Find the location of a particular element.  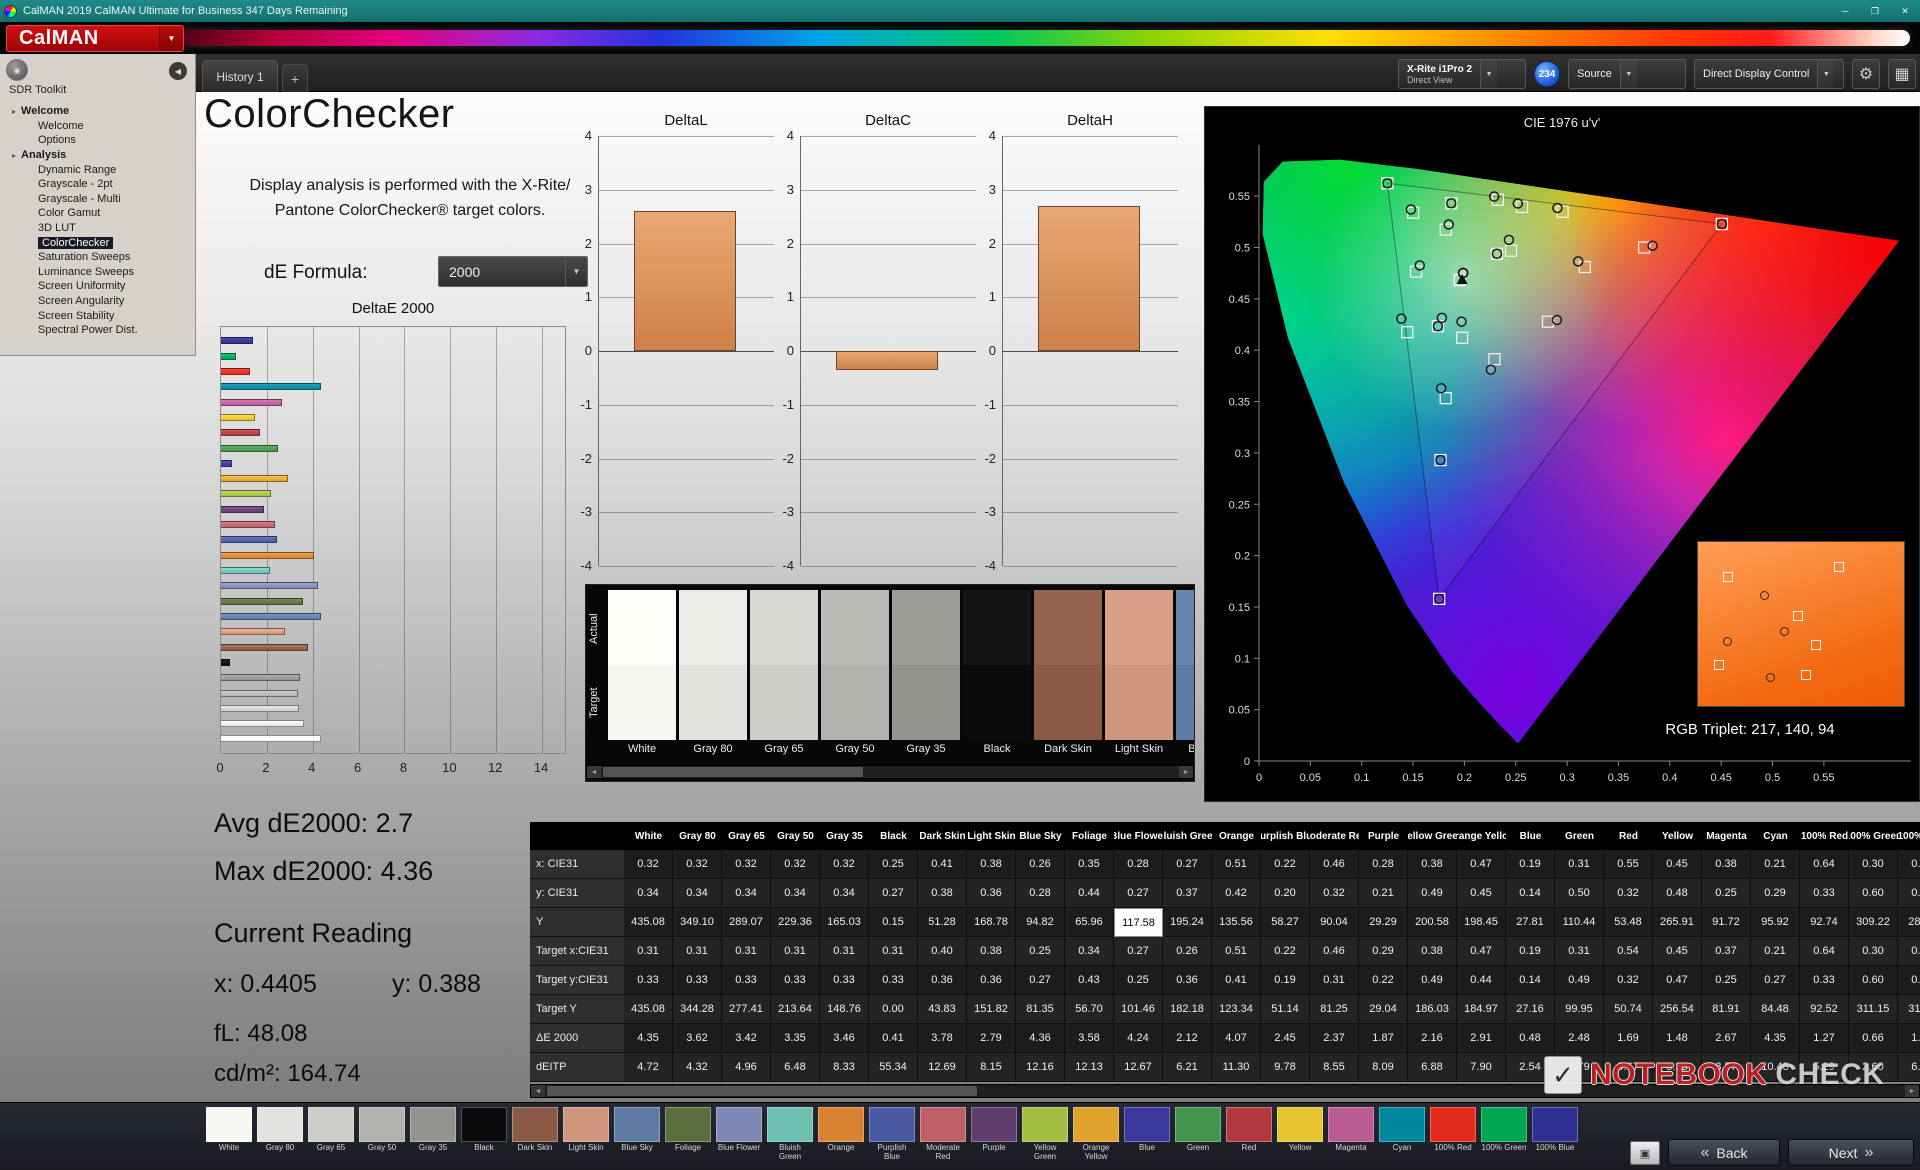

sidebar-item-3d-lut: 3D LUT is located at coordinates (97, 228).